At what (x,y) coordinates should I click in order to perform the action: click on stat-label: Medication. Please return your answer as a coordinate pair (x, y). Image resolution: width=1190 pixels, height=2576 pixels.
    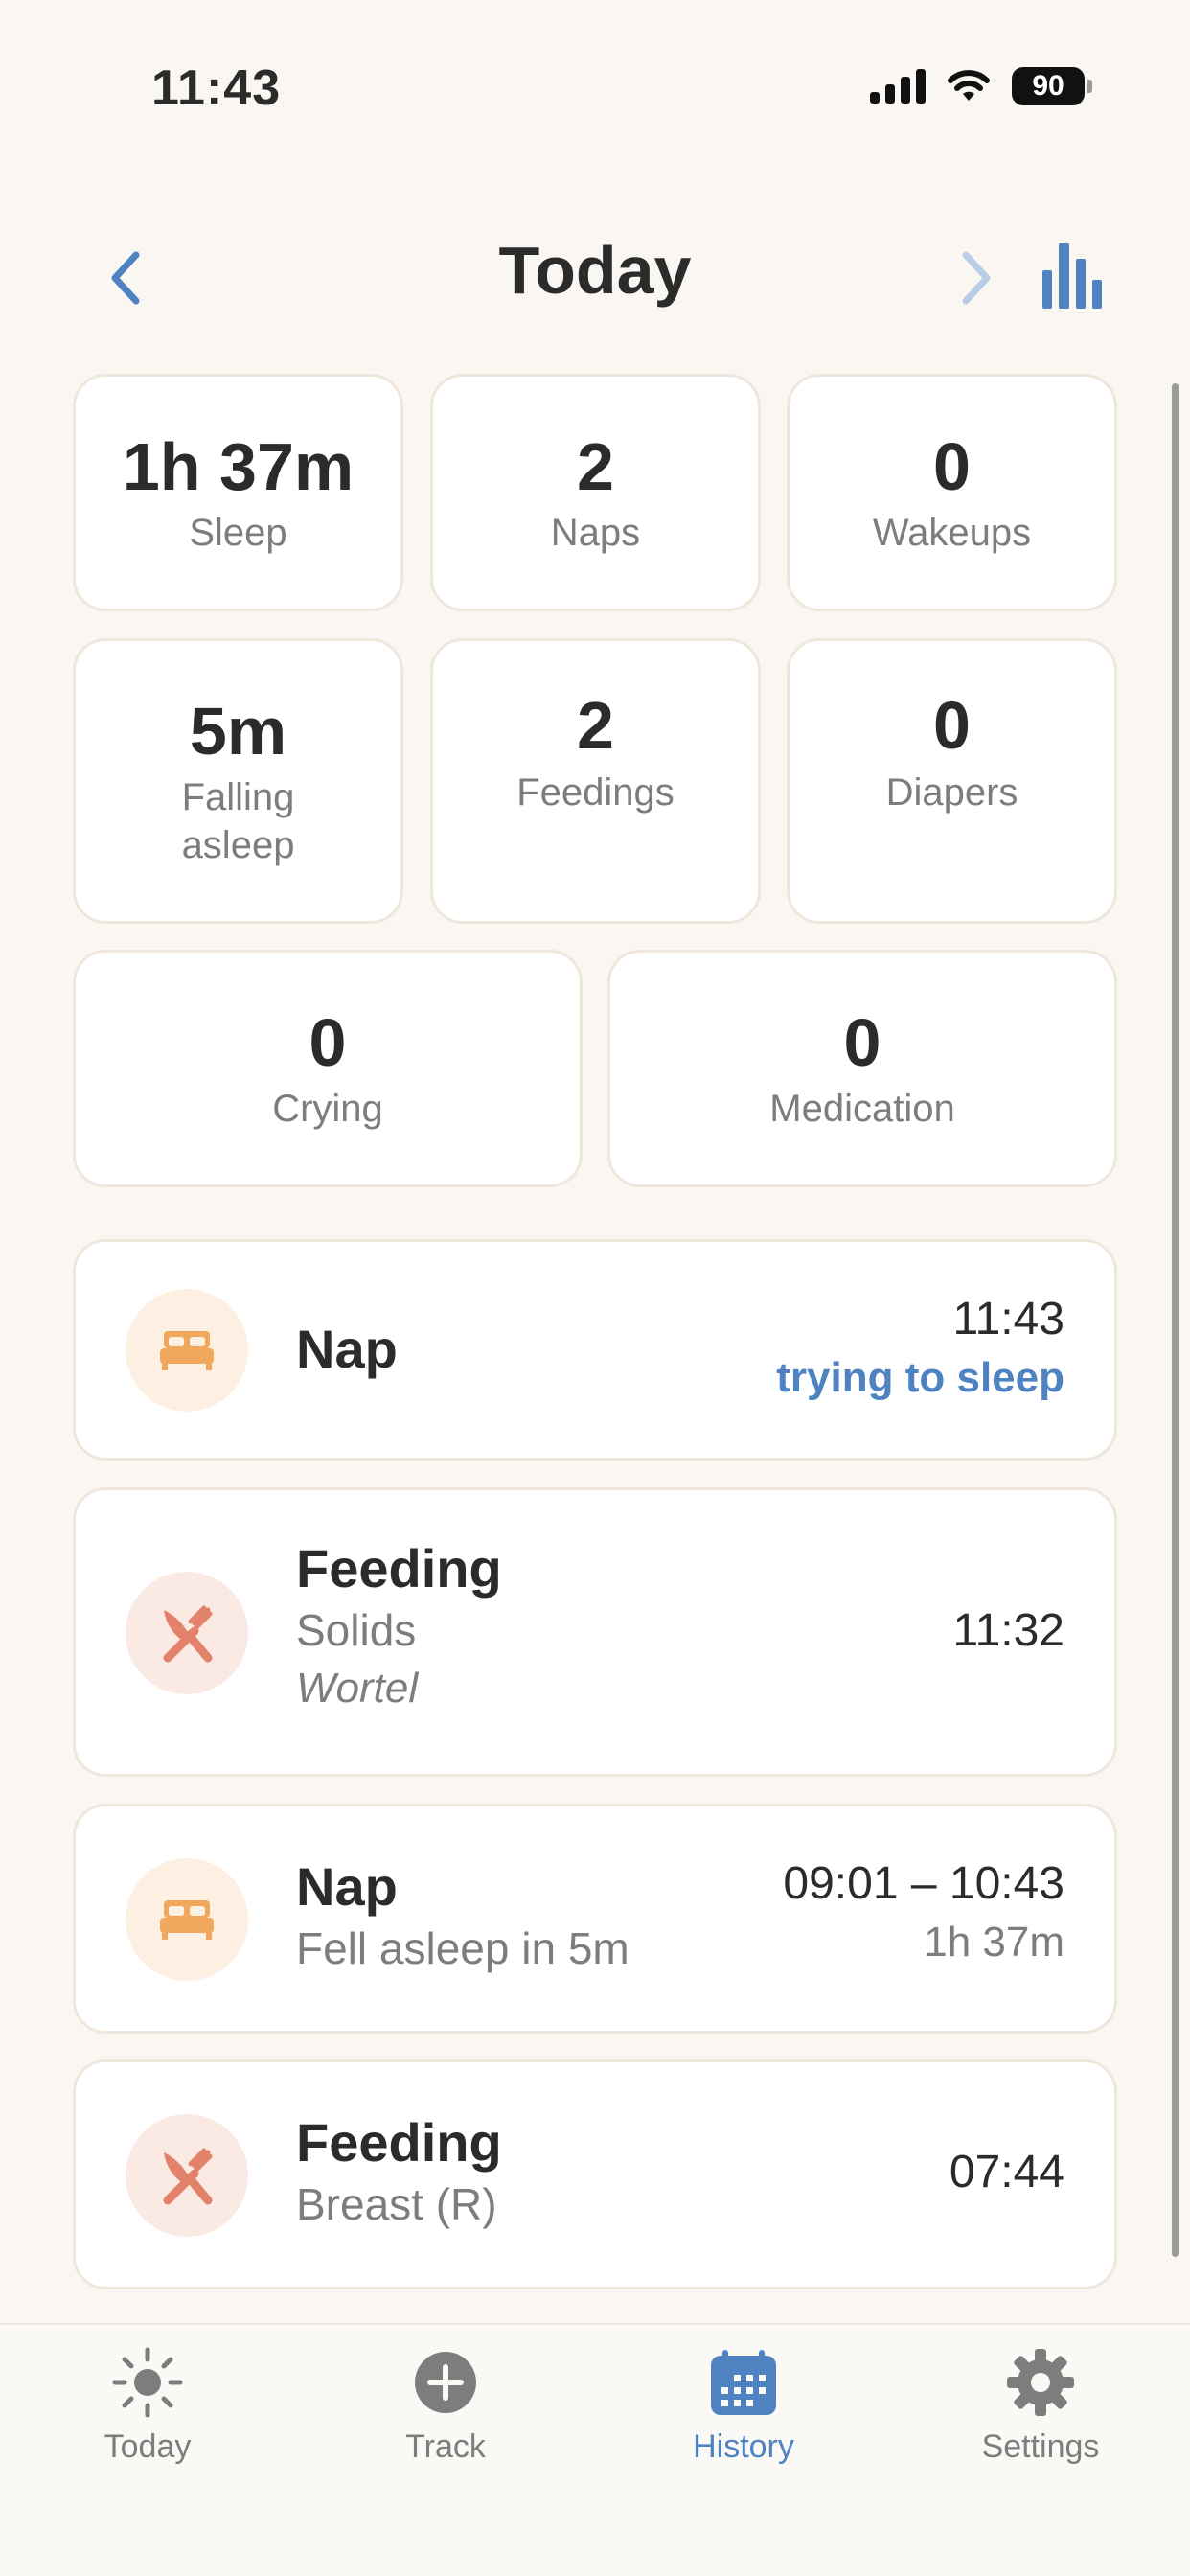
    Looking at the image, I should click on (862, 1109).